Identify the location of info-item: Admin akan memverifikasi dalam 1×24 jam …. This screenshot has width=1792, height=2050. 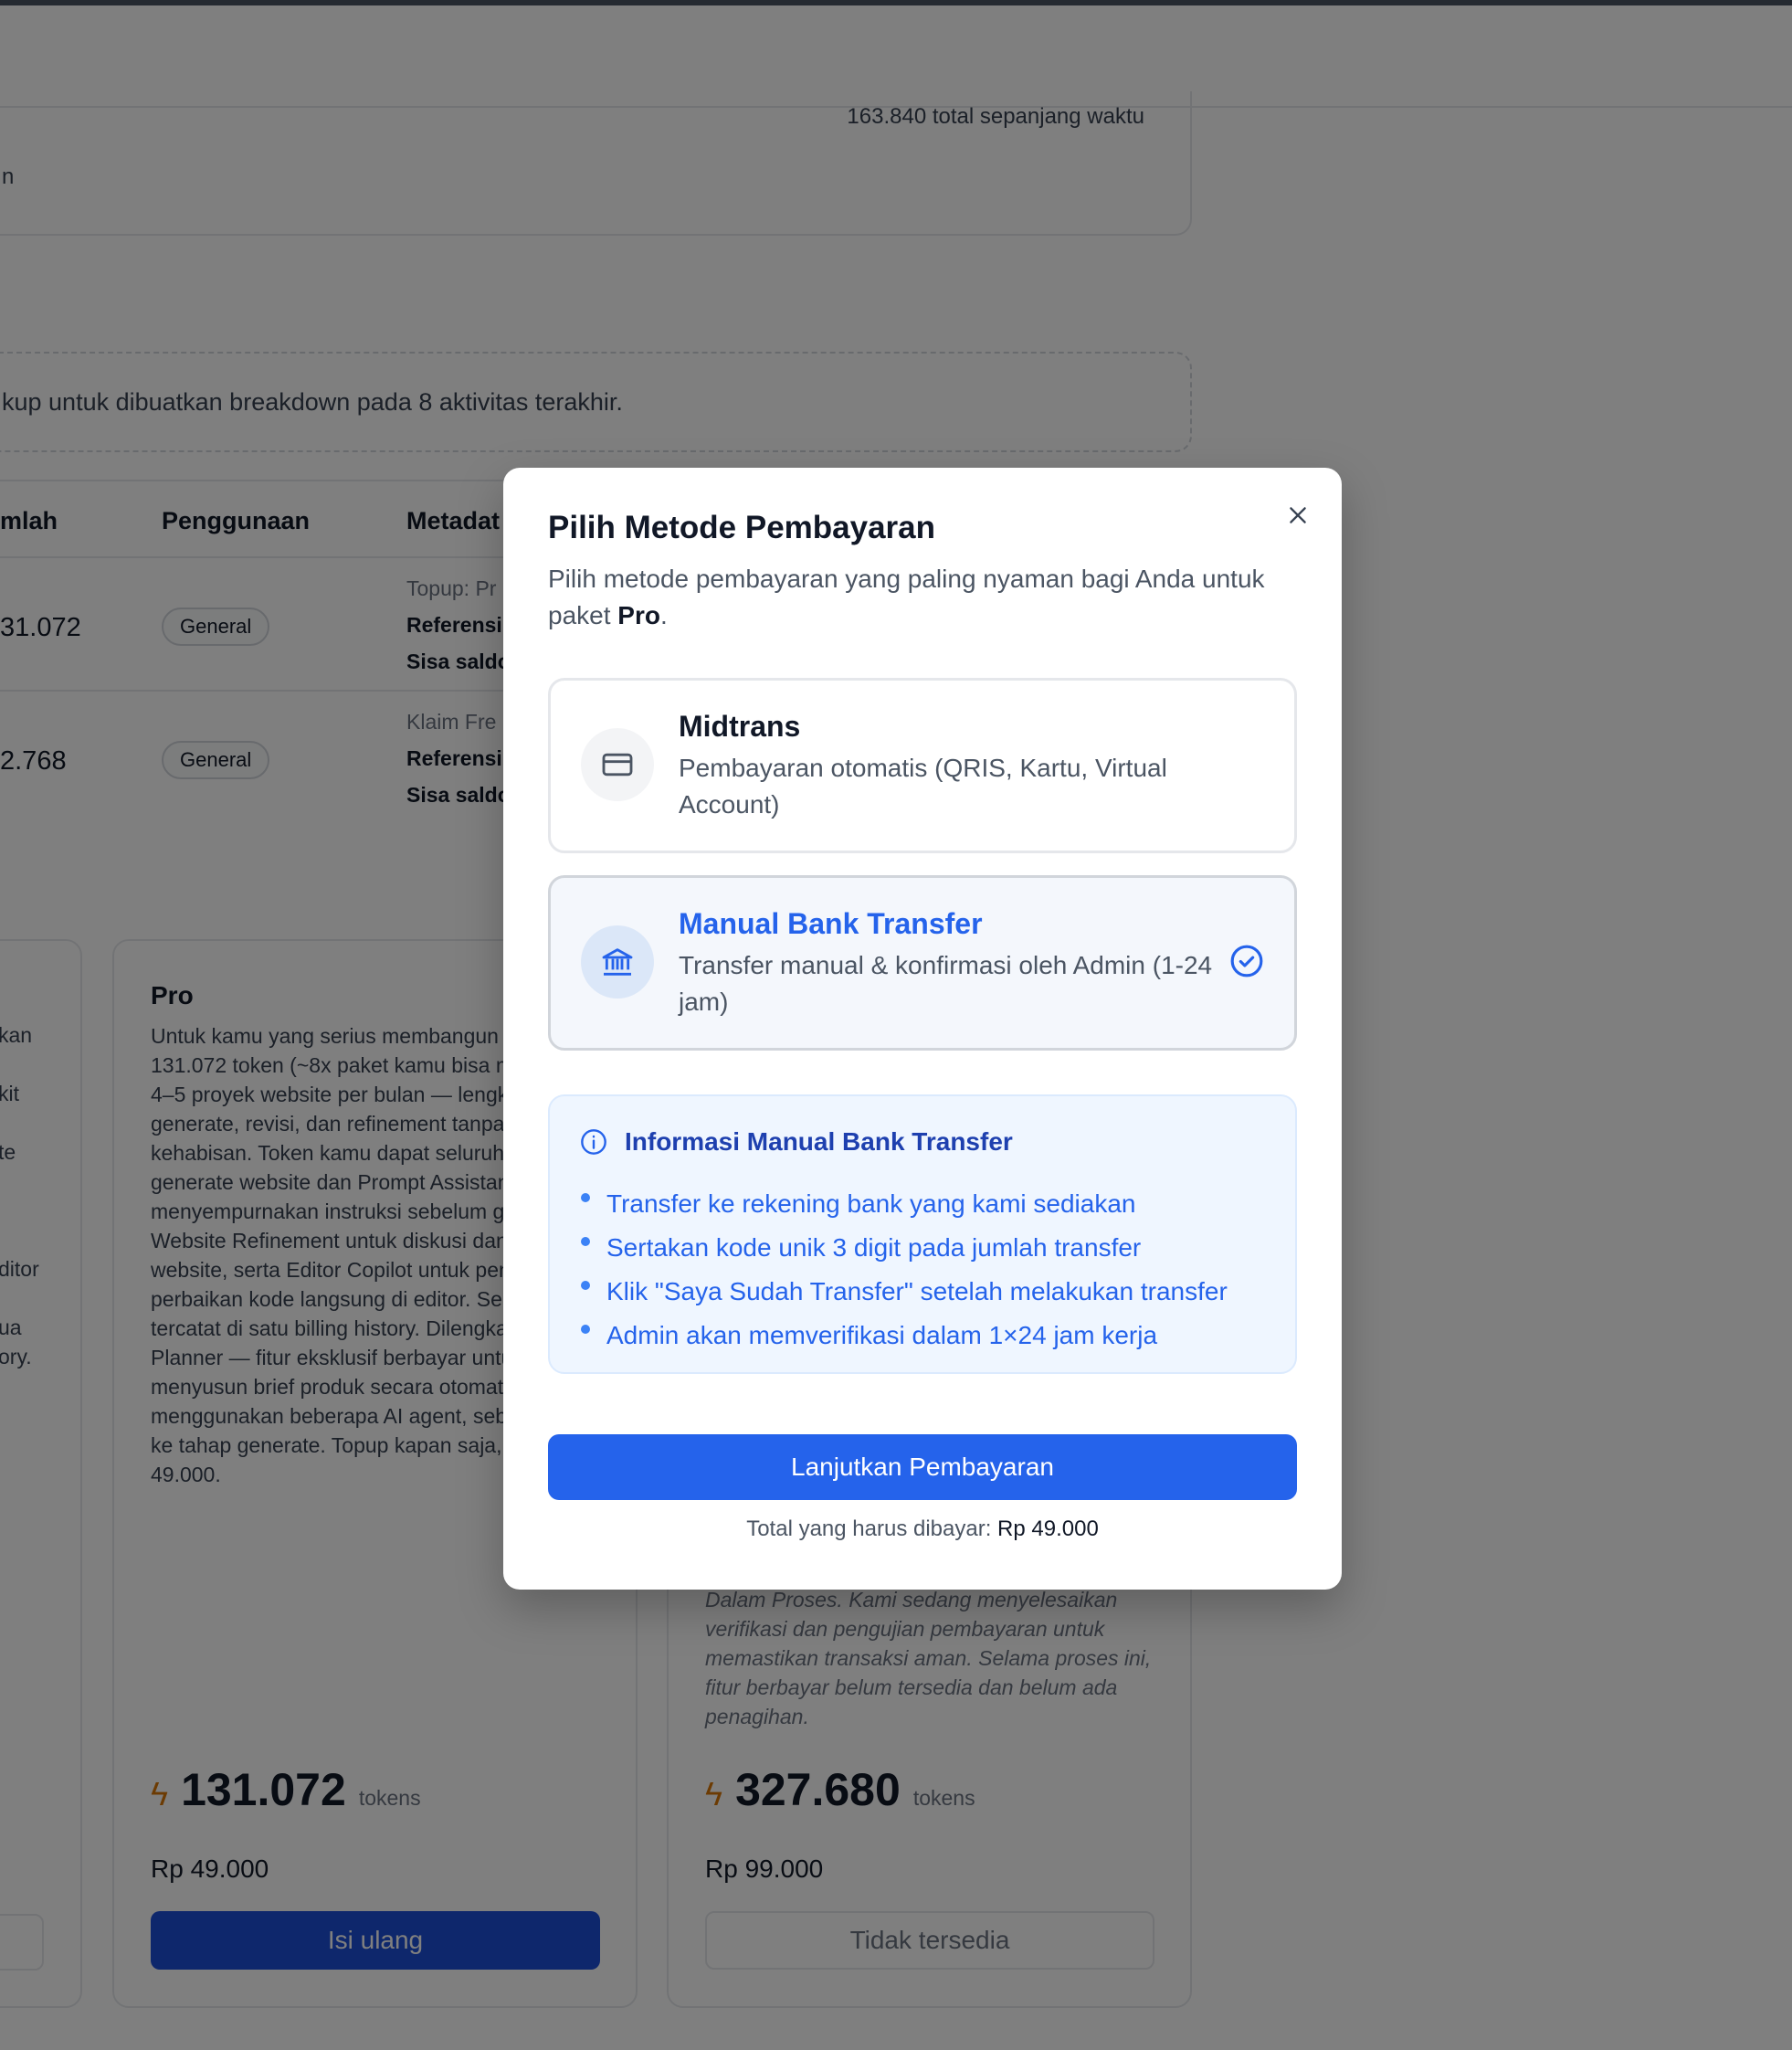
(903, 1336).